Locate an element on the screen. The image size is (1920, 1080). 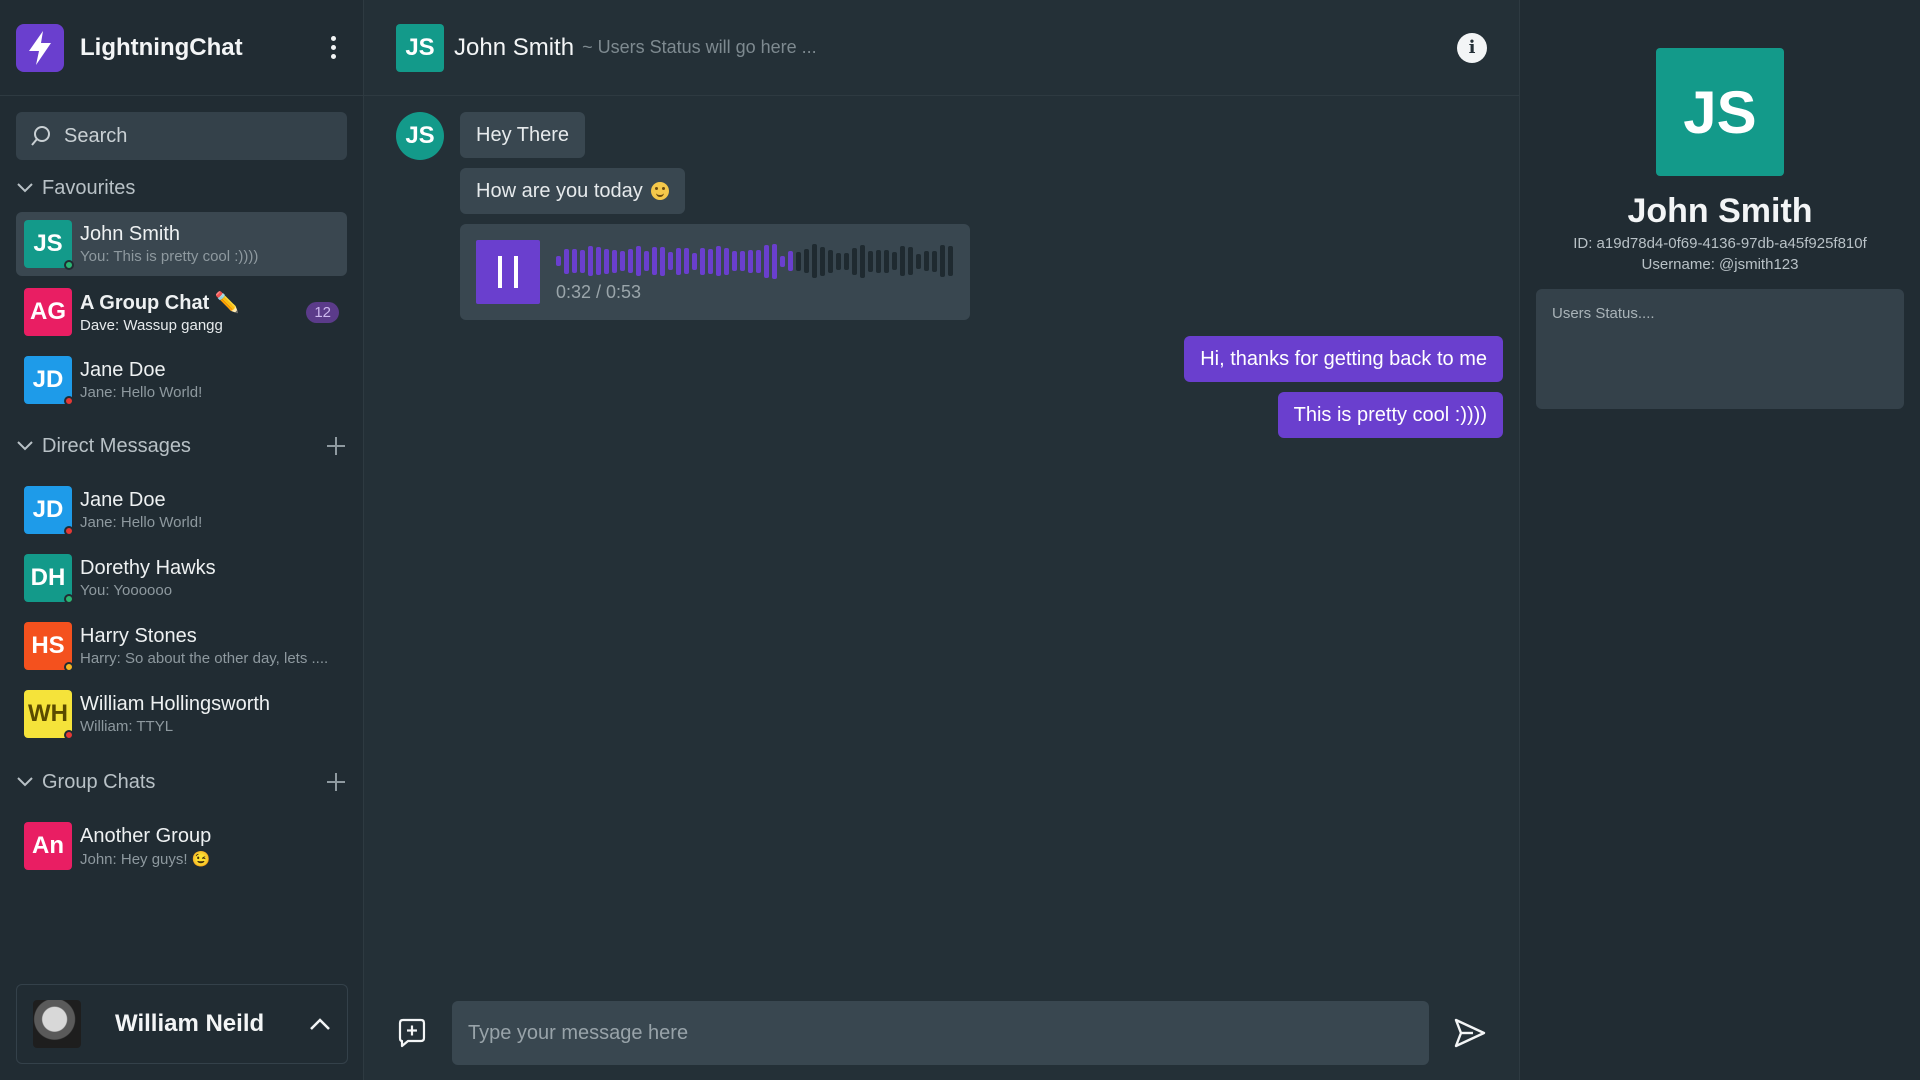
message-input is located at coordinates (940, 1033).